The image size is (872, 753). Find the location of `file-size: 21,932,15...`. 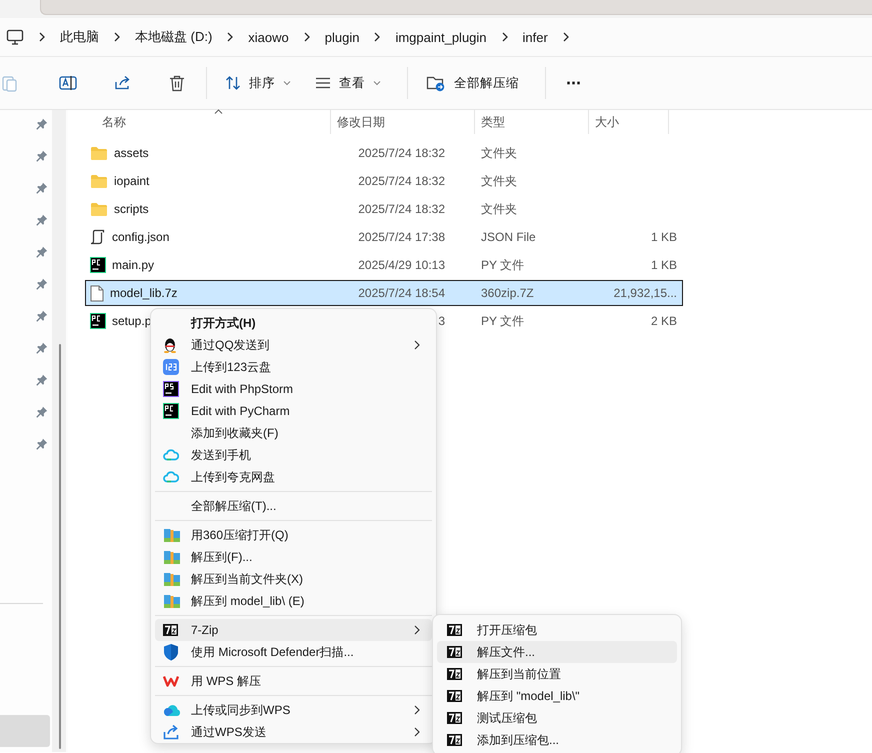

file-size: 21,932,15... is located at coordinates (645, 293).